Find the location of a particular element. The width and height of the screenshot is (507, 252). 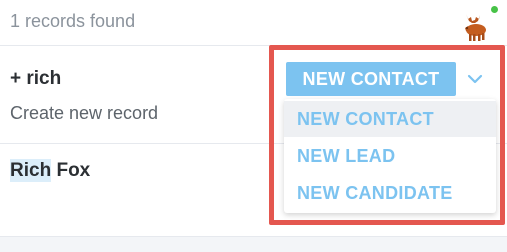

new-contact-button: NEW CONTACT is located at coordinates (371, 79).